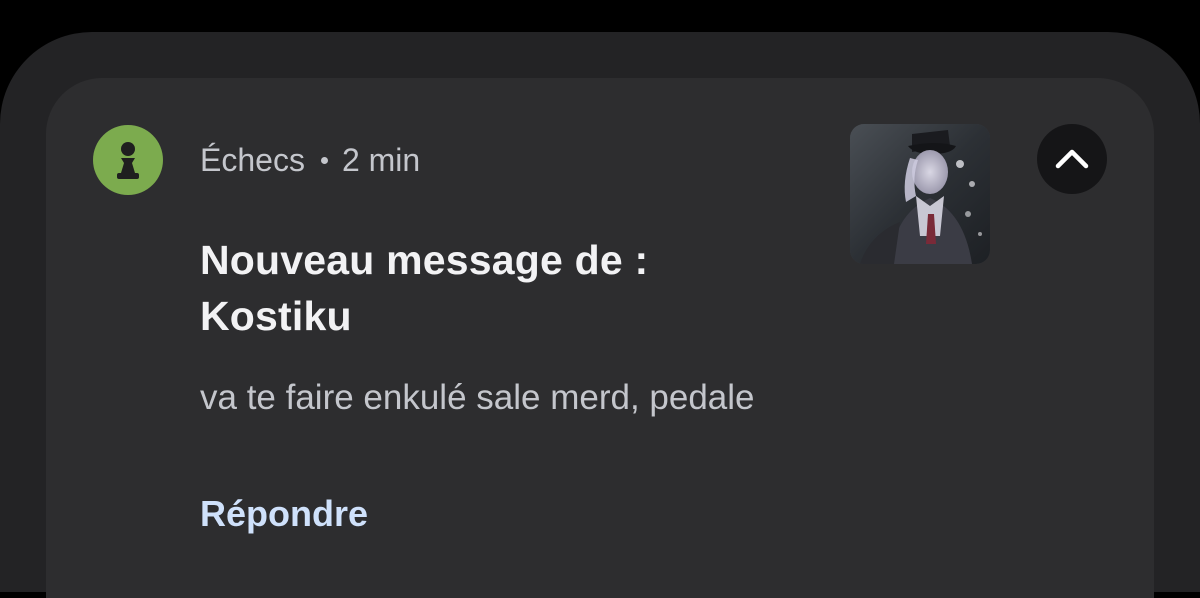  What do you see at coordinates (381, 159) in the screenshot?
I see `notification-time: 2 min` at bounding box center [381, 159].